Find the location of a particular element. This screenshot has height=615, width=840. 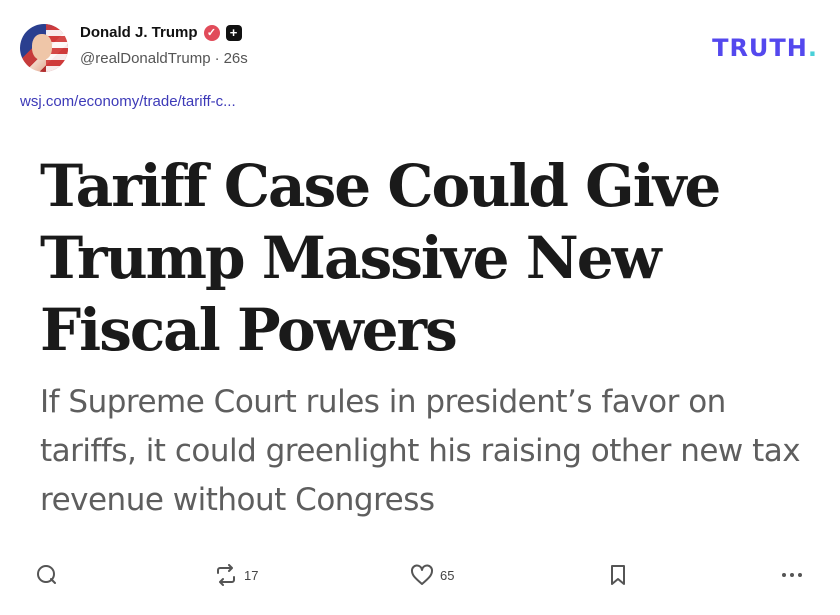

heart-icon is located at coordinates (422, 574).